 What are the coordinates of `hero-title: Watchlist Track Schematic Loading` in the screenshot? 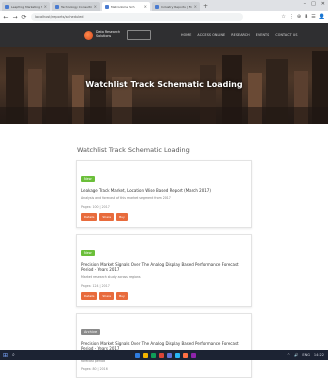 It's located at (164, 84).